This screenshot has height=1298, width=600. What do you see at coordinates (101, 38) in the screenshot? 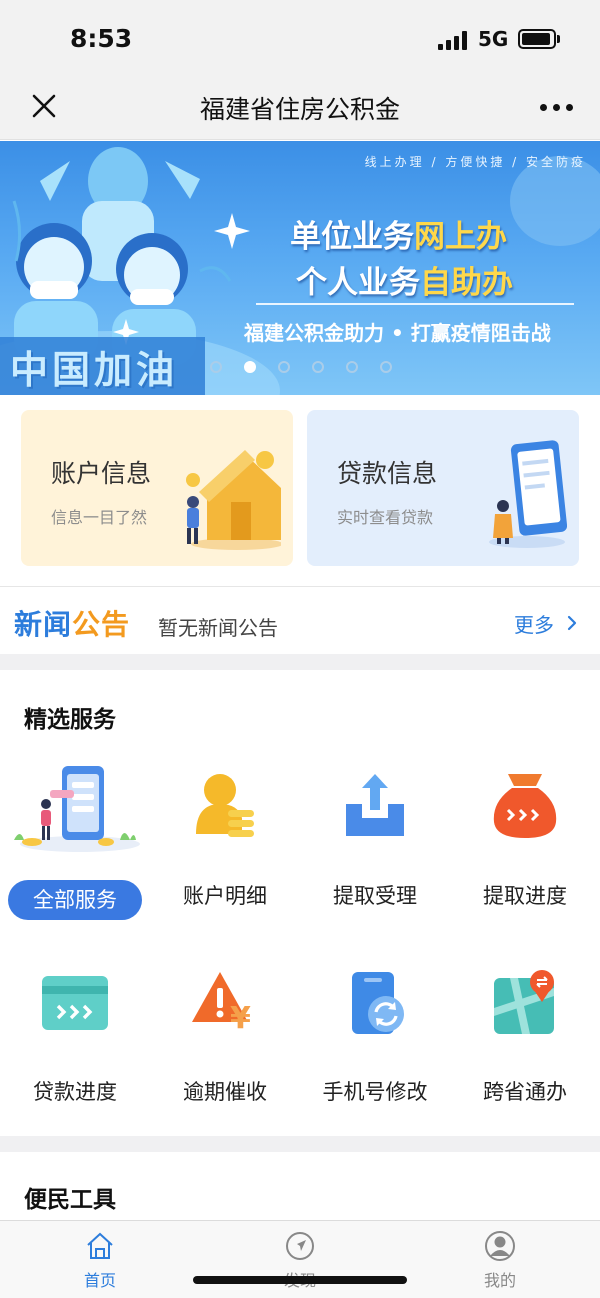
I see `status-time: 8:53` at bounding box center [101, 38].